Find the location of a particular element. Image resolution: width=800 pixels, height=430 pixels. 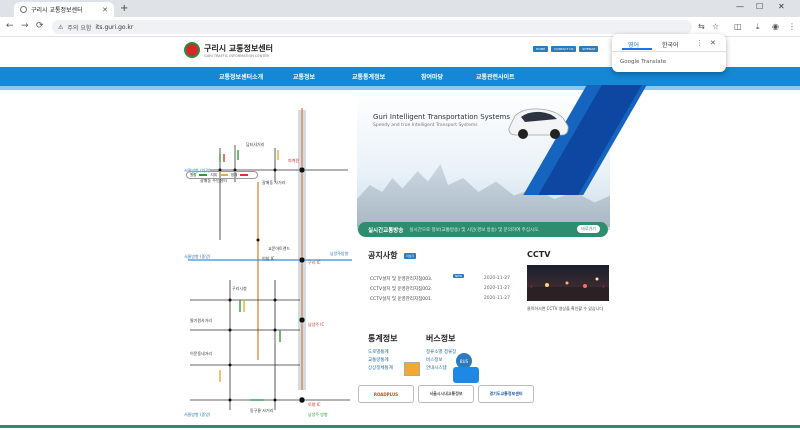

legend-jam-swatch is located at coordinates (244, 175).